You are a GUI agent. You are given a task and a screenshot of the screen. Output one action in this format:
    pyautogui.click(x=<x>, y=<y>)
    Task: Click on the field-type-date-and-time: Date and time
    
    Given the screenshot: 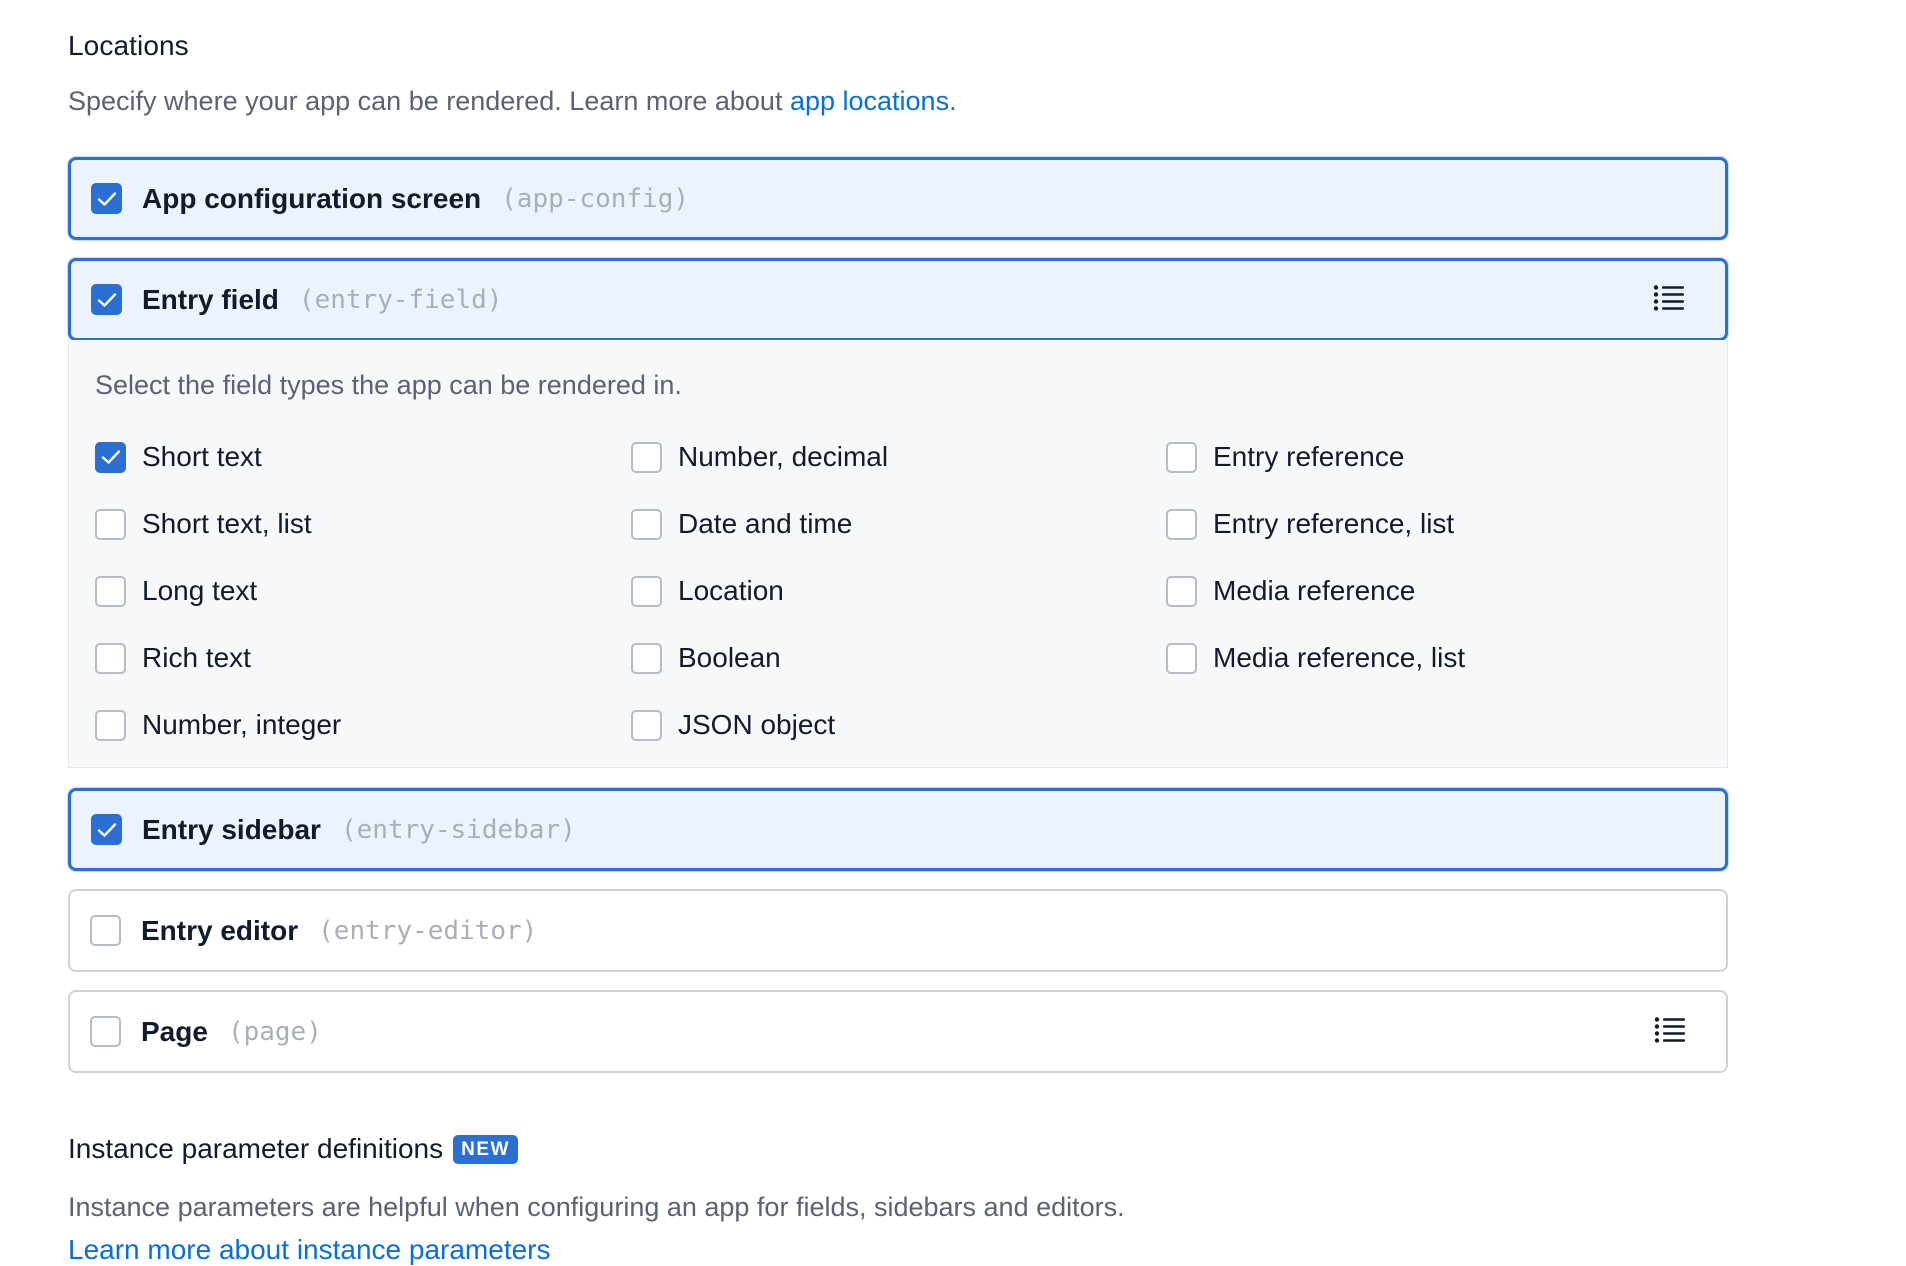 What is the action you would take?
    pyautogui.click(x=741, y=524)
    